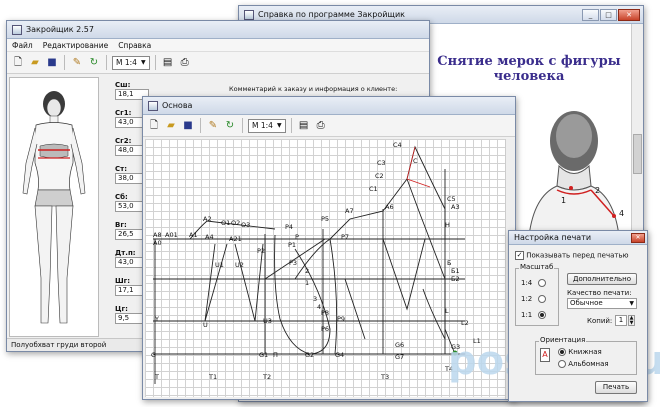 Image resolution: width=660 pixels, height=407 pixels. Describe the element at coordinates (239, 265) in the screenshot. I see `pattern-label: U2` at that location.